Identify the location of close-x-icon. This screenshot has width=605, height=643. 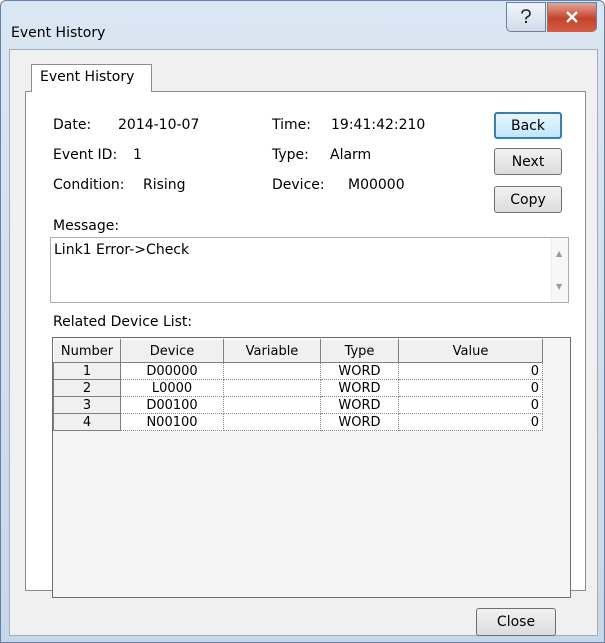
(572, 17).